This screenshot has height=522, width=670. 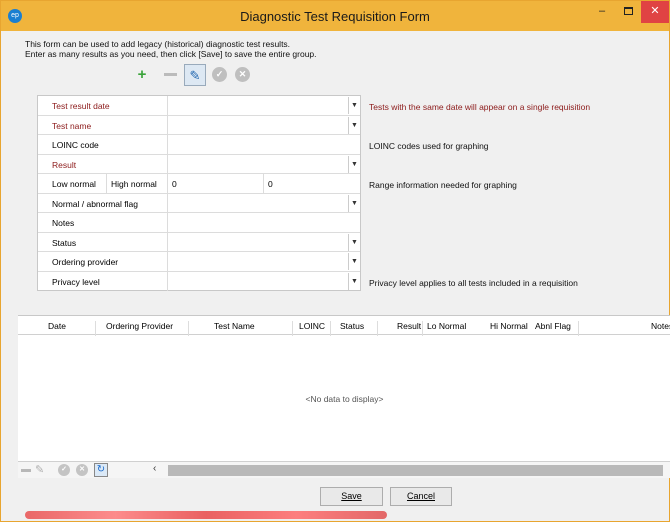 I want to click on low-normal-value: 0, so click(x=174, y=184).